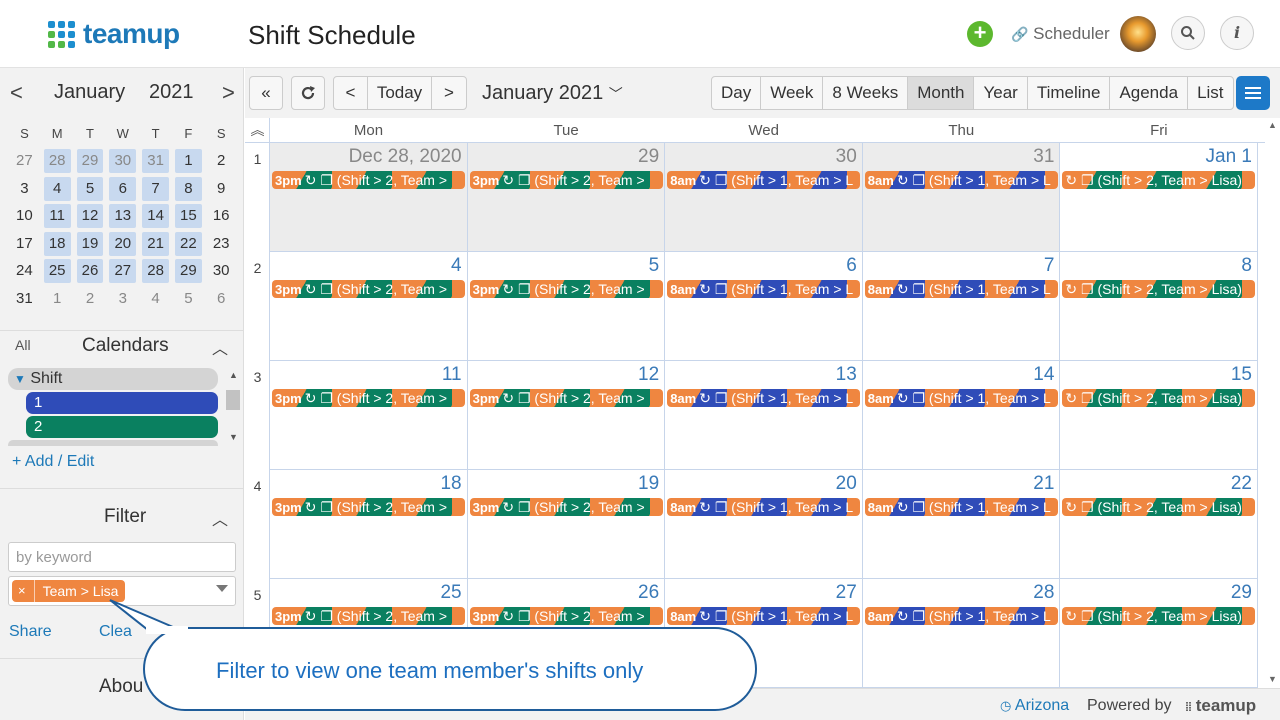 The image size is (1280, 720). I want to click on day-cell: 29 ↻ ❐ (Shift > 2, Team > Lisa), so click(1159, 633).